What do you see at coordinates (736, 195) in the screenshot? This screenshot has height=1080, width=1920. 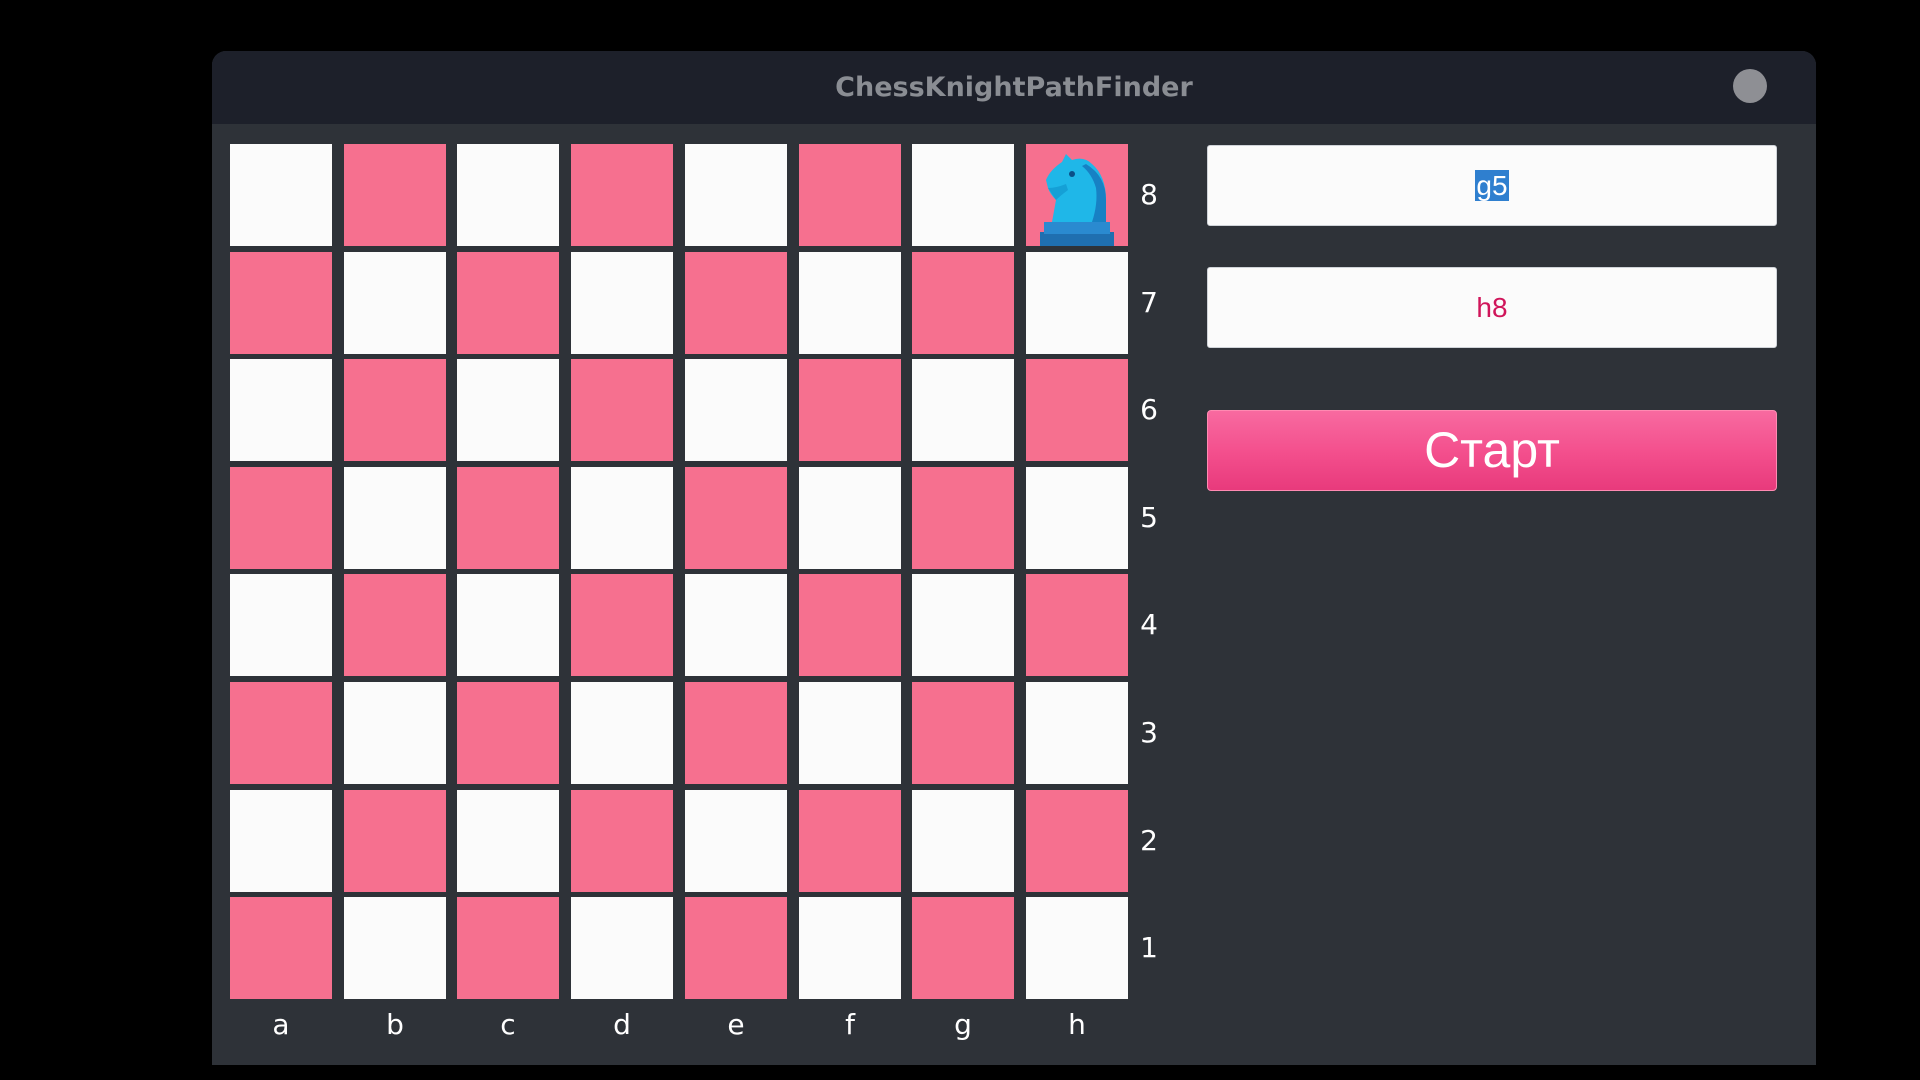 I see `square-e8` at bounding box center [736, 195].